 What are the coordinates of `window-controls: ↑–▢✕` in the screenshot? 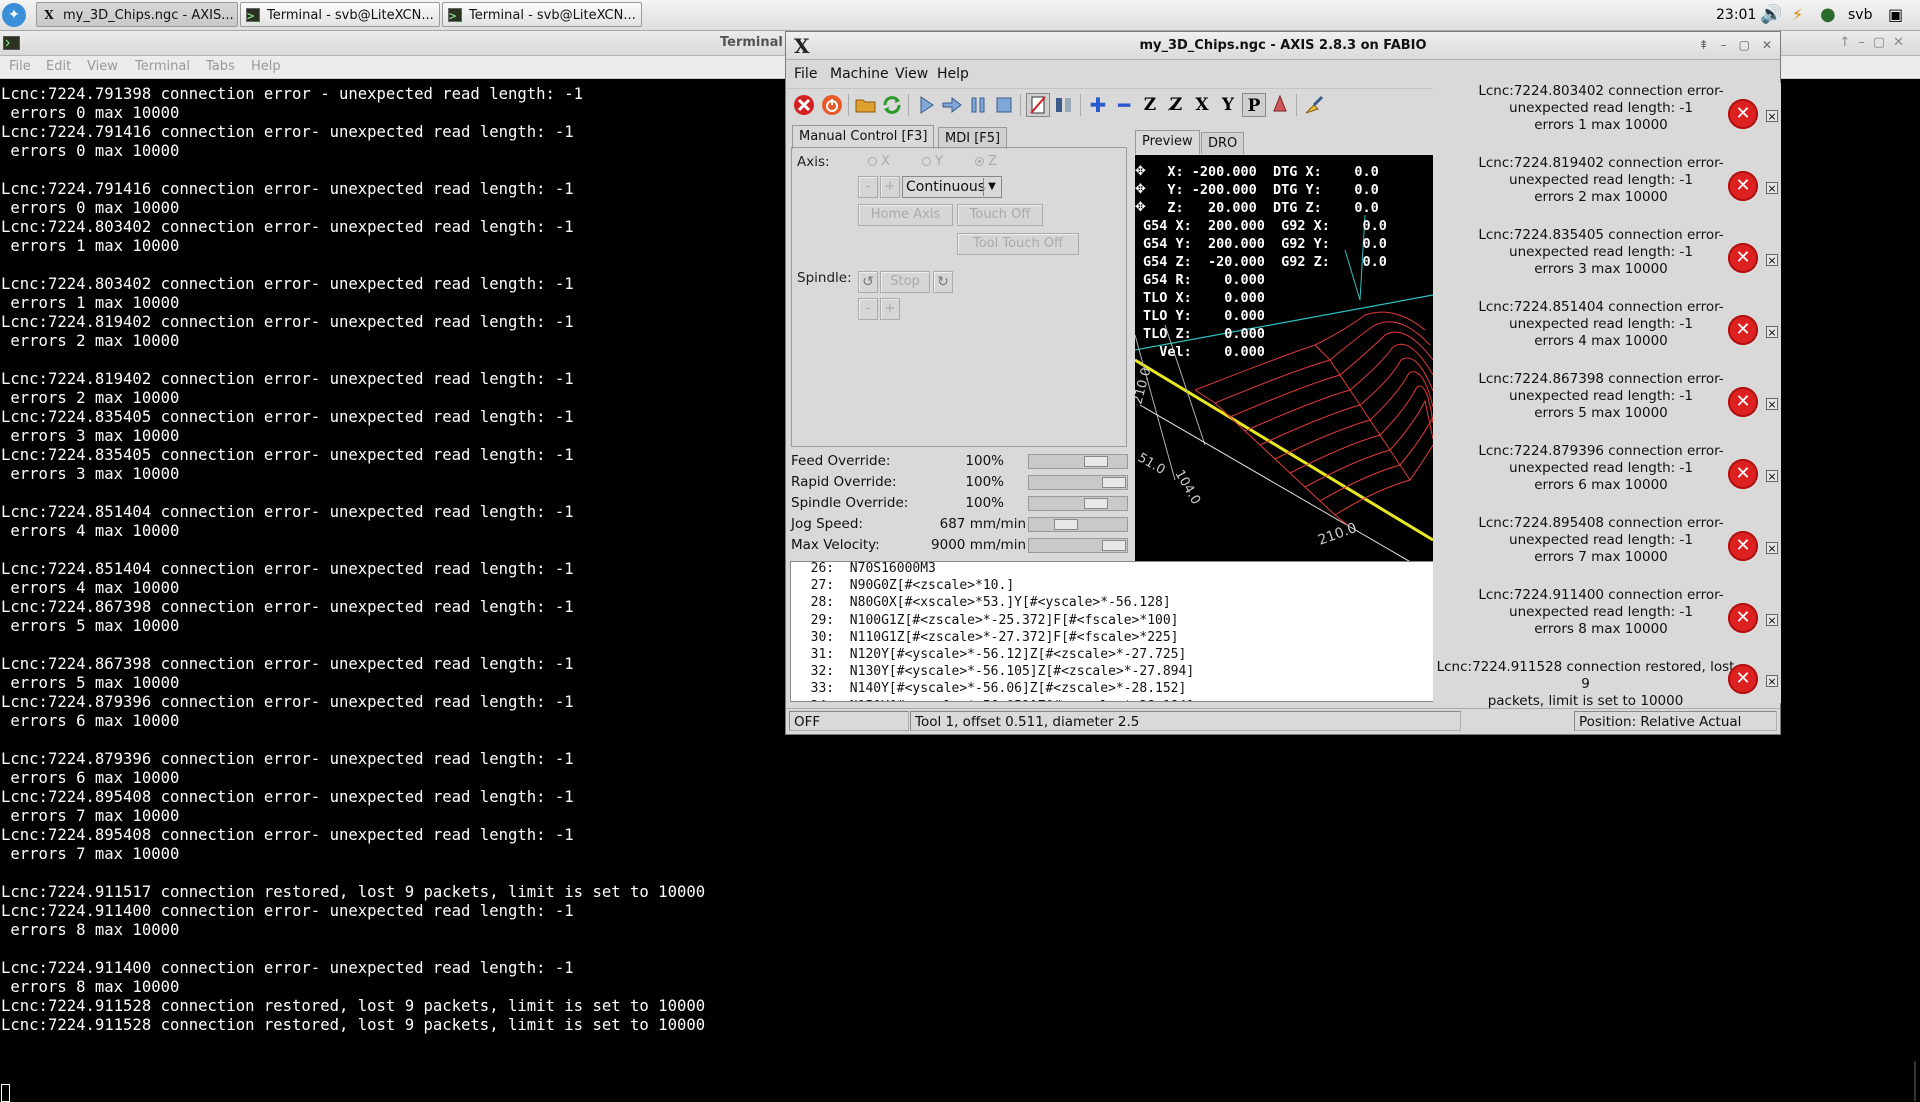 It's located at (1875, 43).